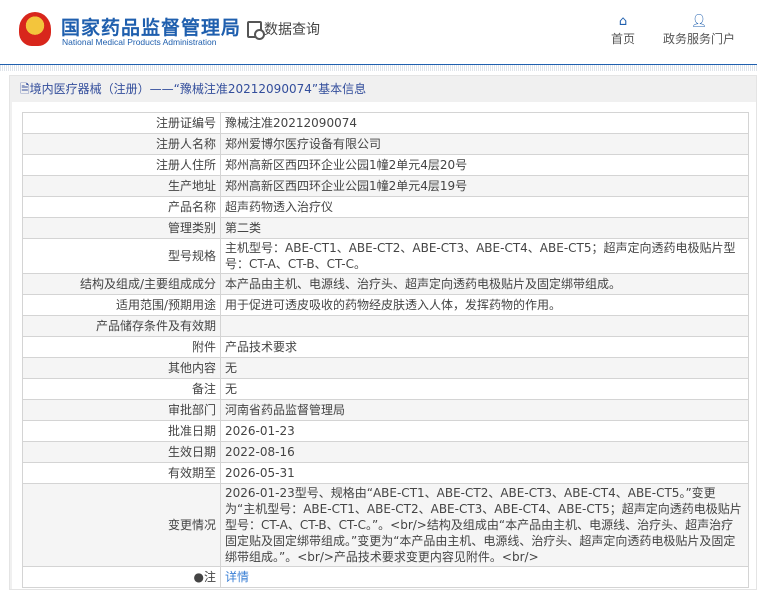 This screenshot has width=757, height=596. What do you see at coordinates (35, 29) in the screenshot?
I see `national-emblem-icon` at bounding box center [35, 29].